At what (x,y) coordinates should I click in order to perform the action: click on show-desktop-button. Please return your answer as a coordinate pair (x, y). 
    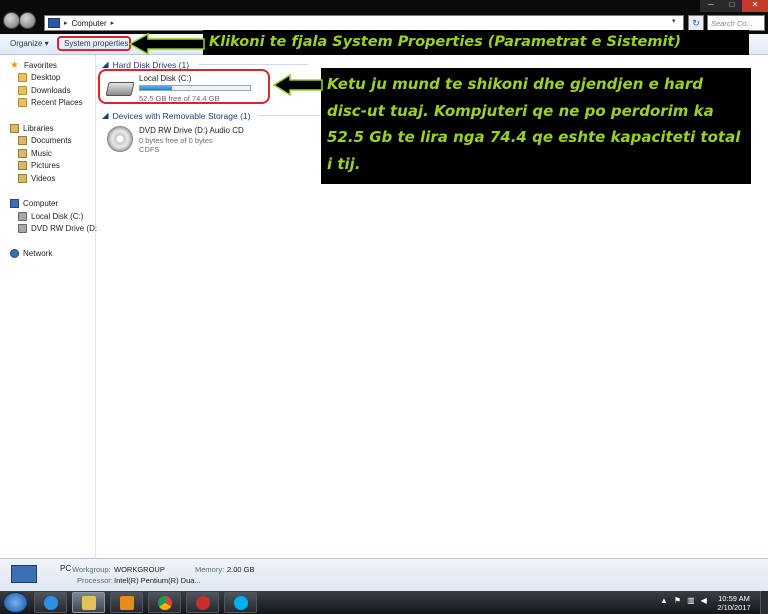
    Looking at the image, I should click on (764, 602).